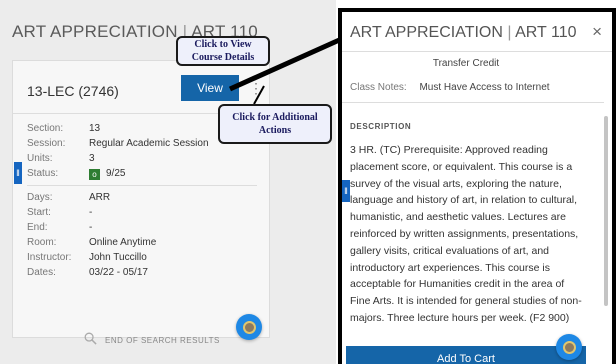 This screenshot has height=364, width=616. I want to click on fab-emblem-icon, so click(569, 347).